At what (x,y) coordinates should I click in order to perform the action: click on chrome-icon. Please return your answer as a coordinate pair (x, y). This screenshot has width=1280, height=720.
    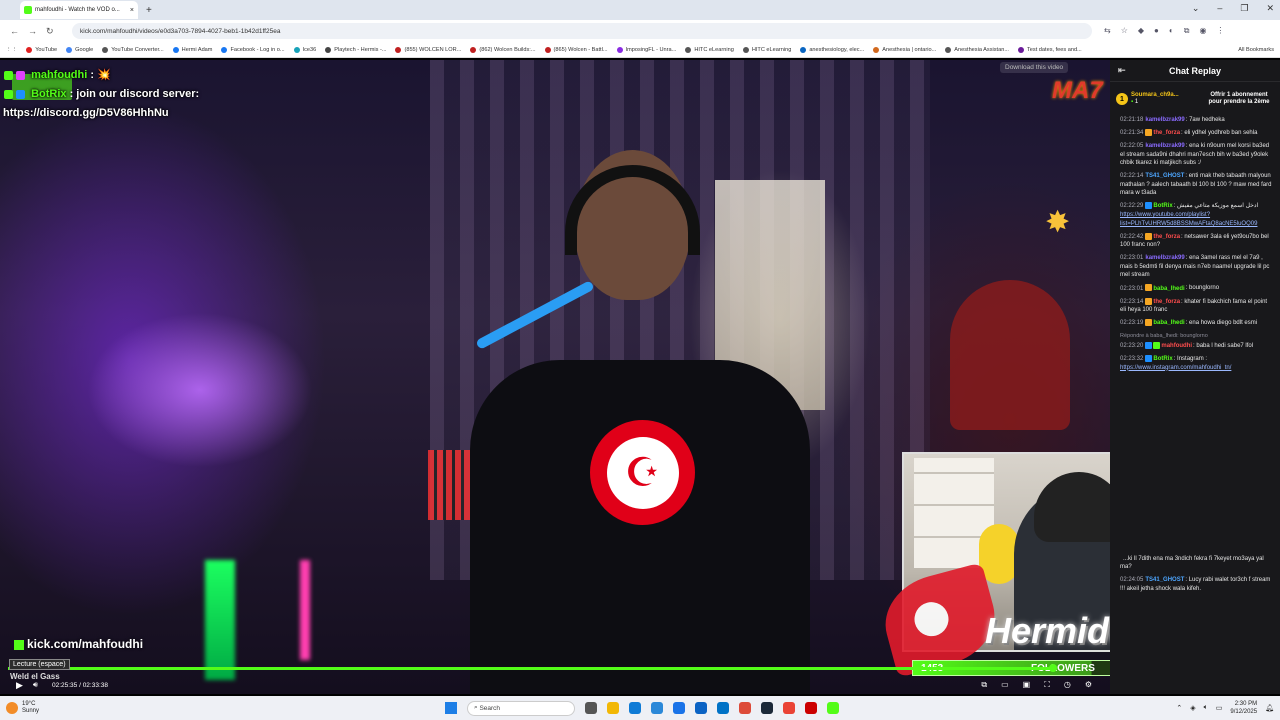
    Looking at the image, I should click on (745, 708).